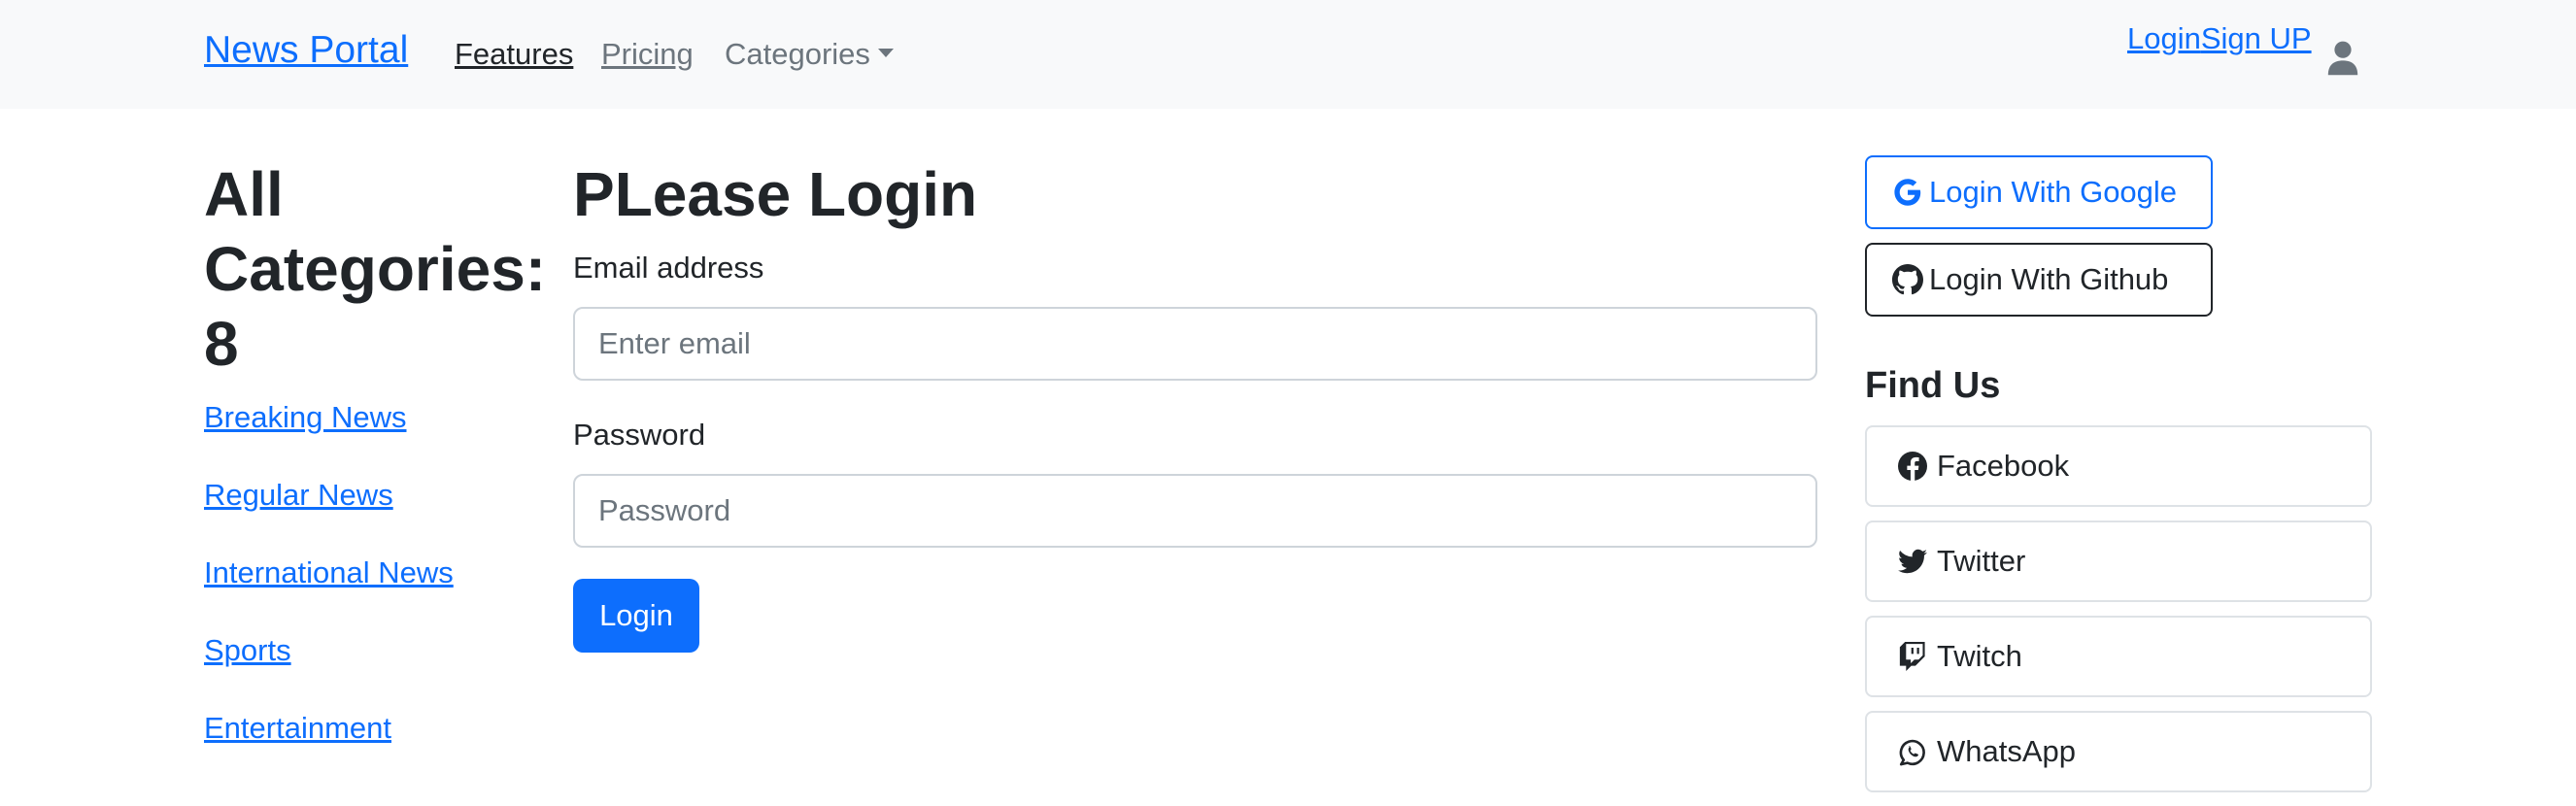  I want to click on nav-categories-label: Categories, so click(797, 54).